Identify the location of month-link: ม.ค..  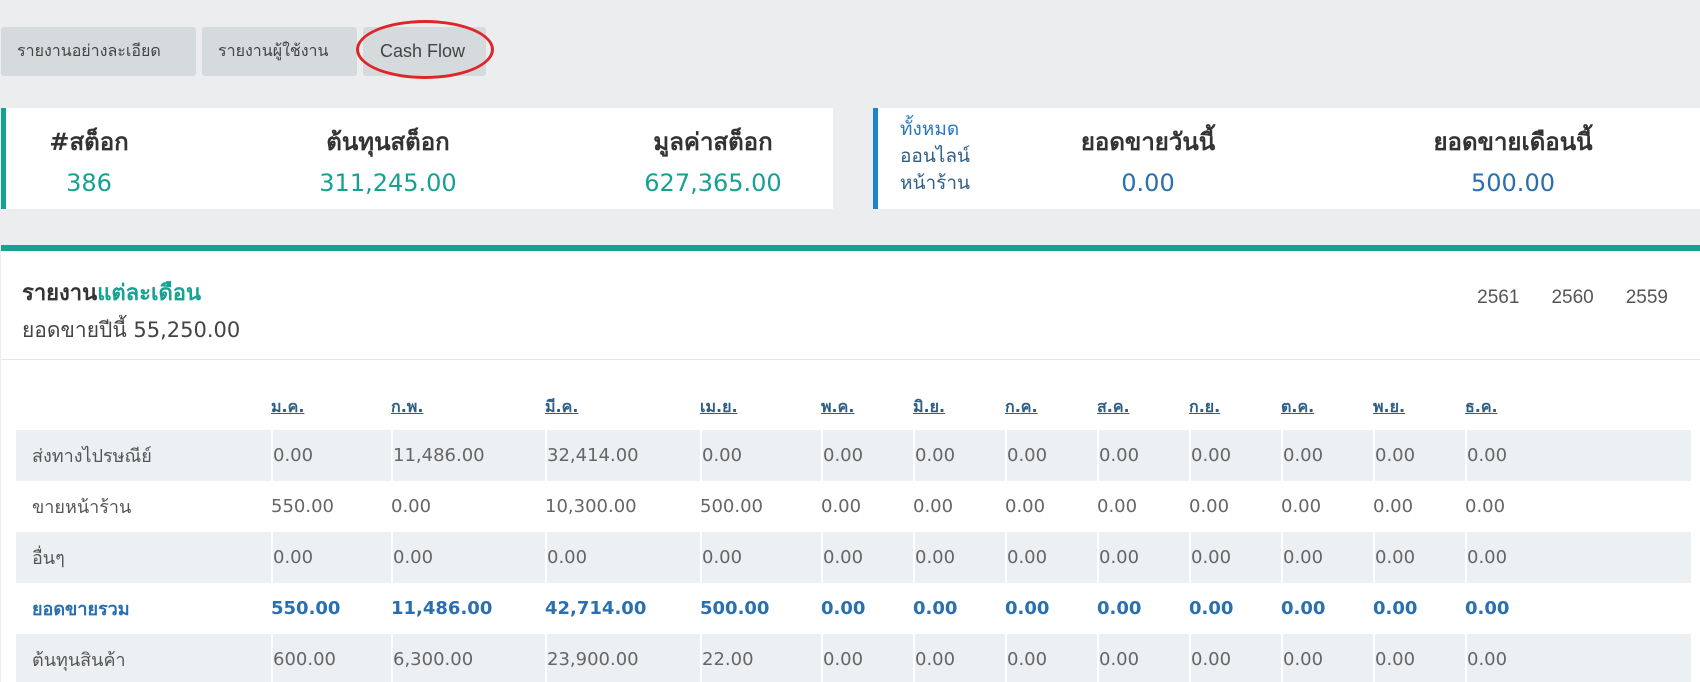
(287, 406).